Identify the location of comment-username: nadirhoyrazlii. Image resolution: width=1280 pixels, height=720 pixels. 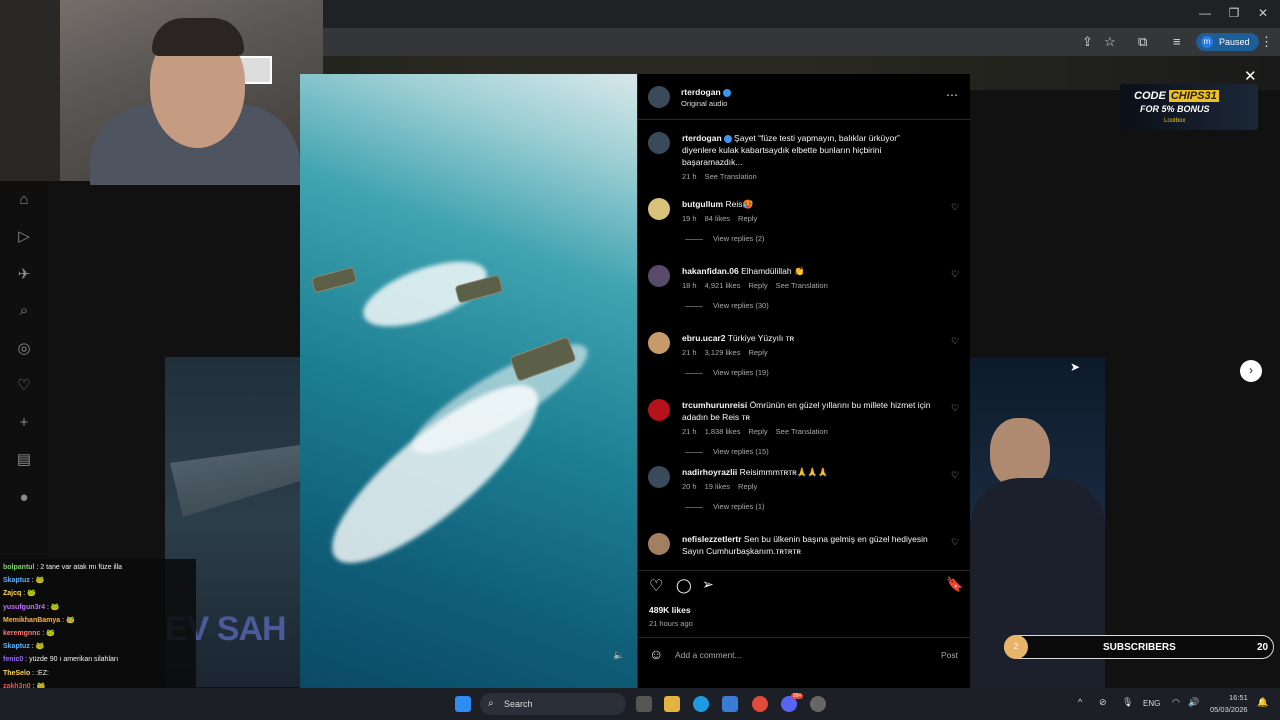
(709, 472).